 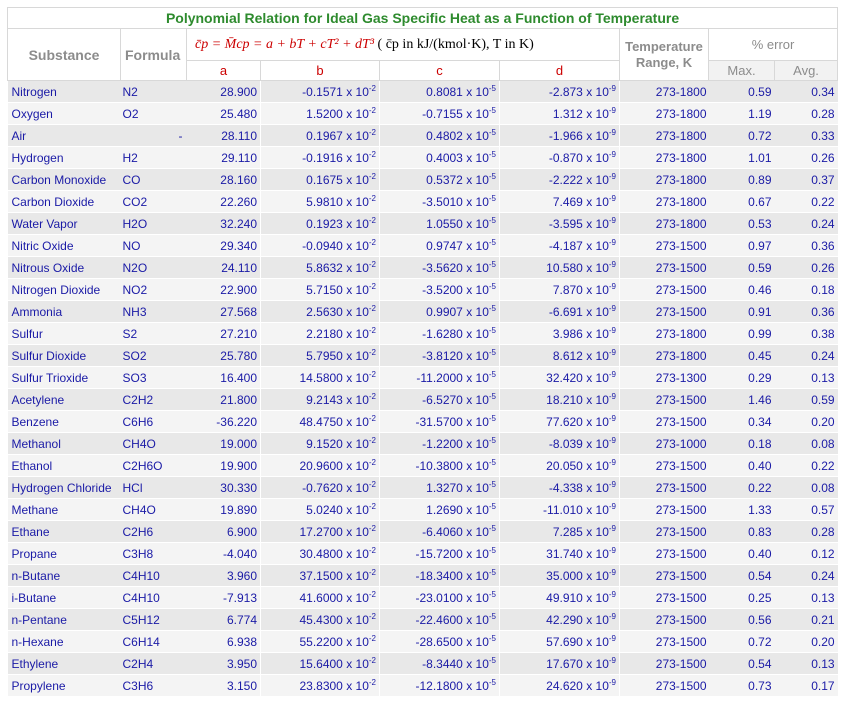 I want to click on mantissa: -2.873, so click(x=565, y=91).